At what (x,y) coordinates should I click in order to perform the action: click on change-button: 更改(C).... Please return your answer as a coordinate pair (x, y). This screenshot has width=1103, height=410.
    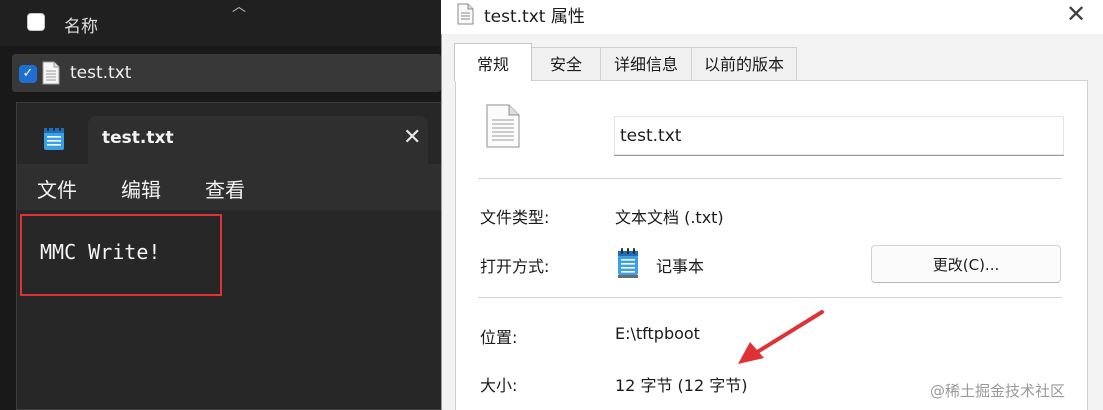
    Looking at the image, I should click on (966, 264).